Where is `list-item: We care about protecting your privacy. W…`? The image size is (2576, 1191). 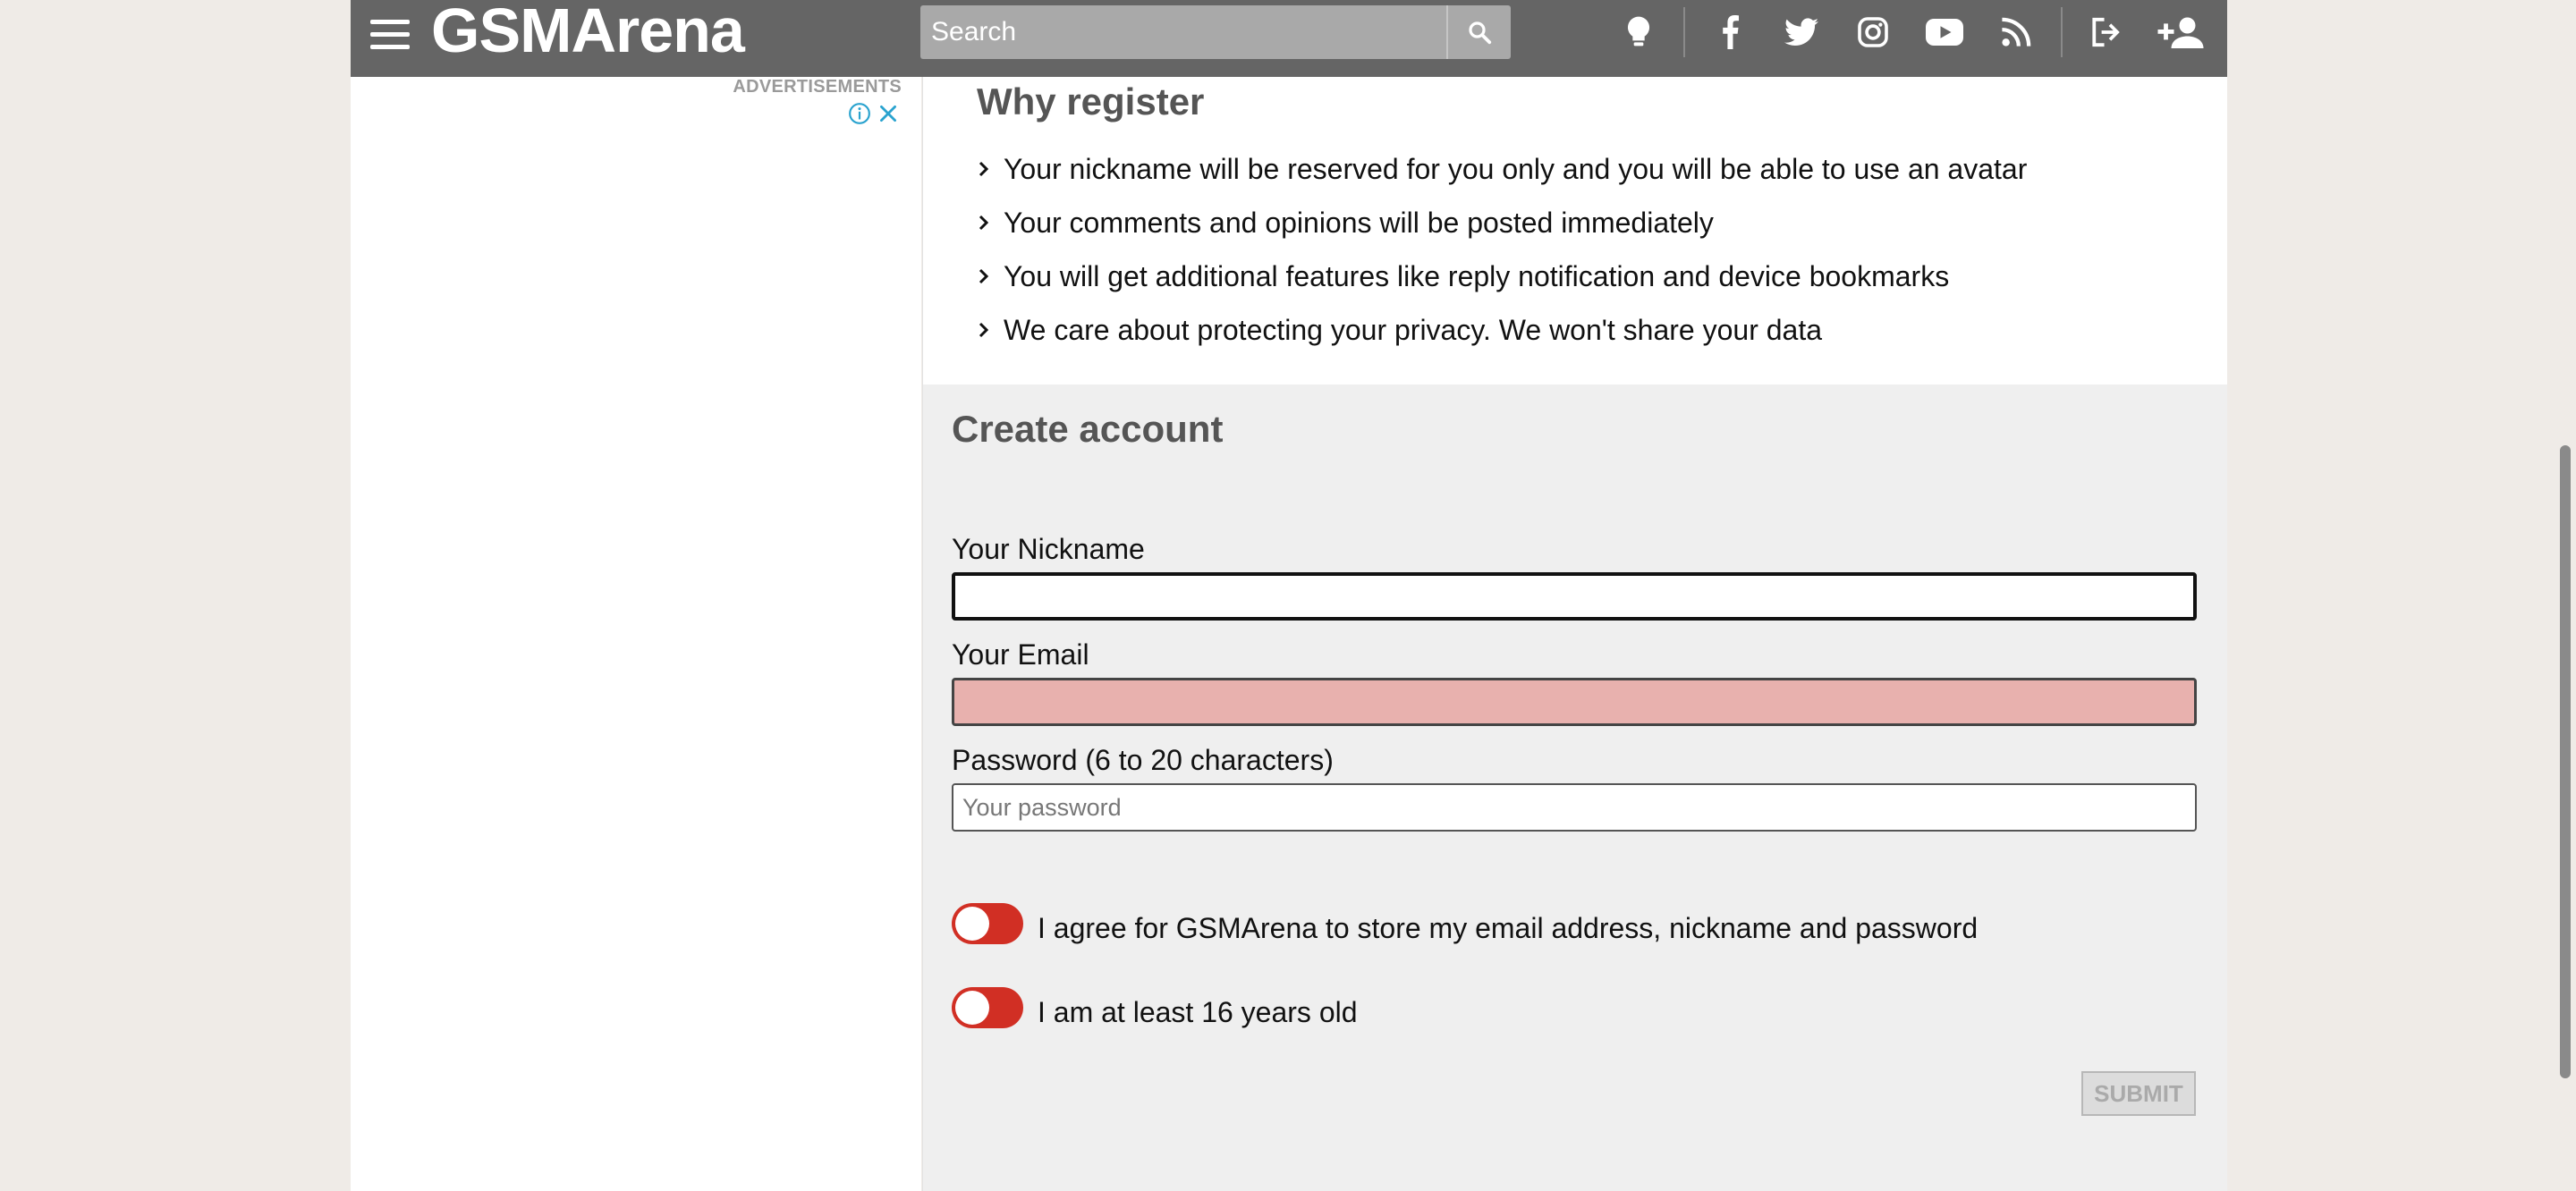
list-item: We care about protecting your privacy. W… is located at coordinates (1502, 336).